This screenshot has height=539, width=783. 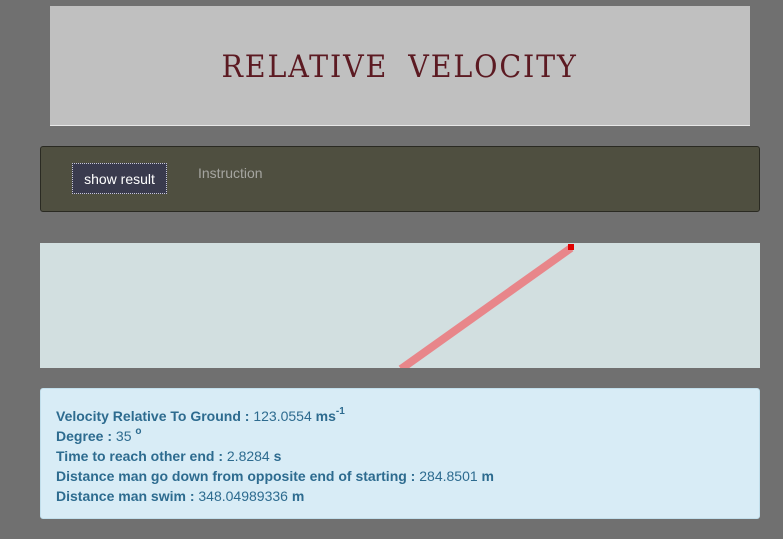 I want to click on degree-unit: o, so click(x=138, y=432).